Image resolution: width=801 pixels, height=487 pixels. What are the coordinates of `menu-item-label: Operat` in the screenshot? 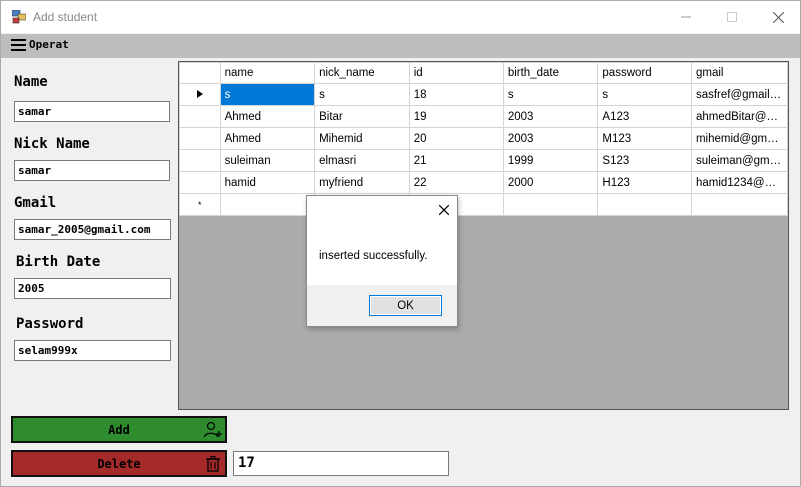 It's located at (49, 44).